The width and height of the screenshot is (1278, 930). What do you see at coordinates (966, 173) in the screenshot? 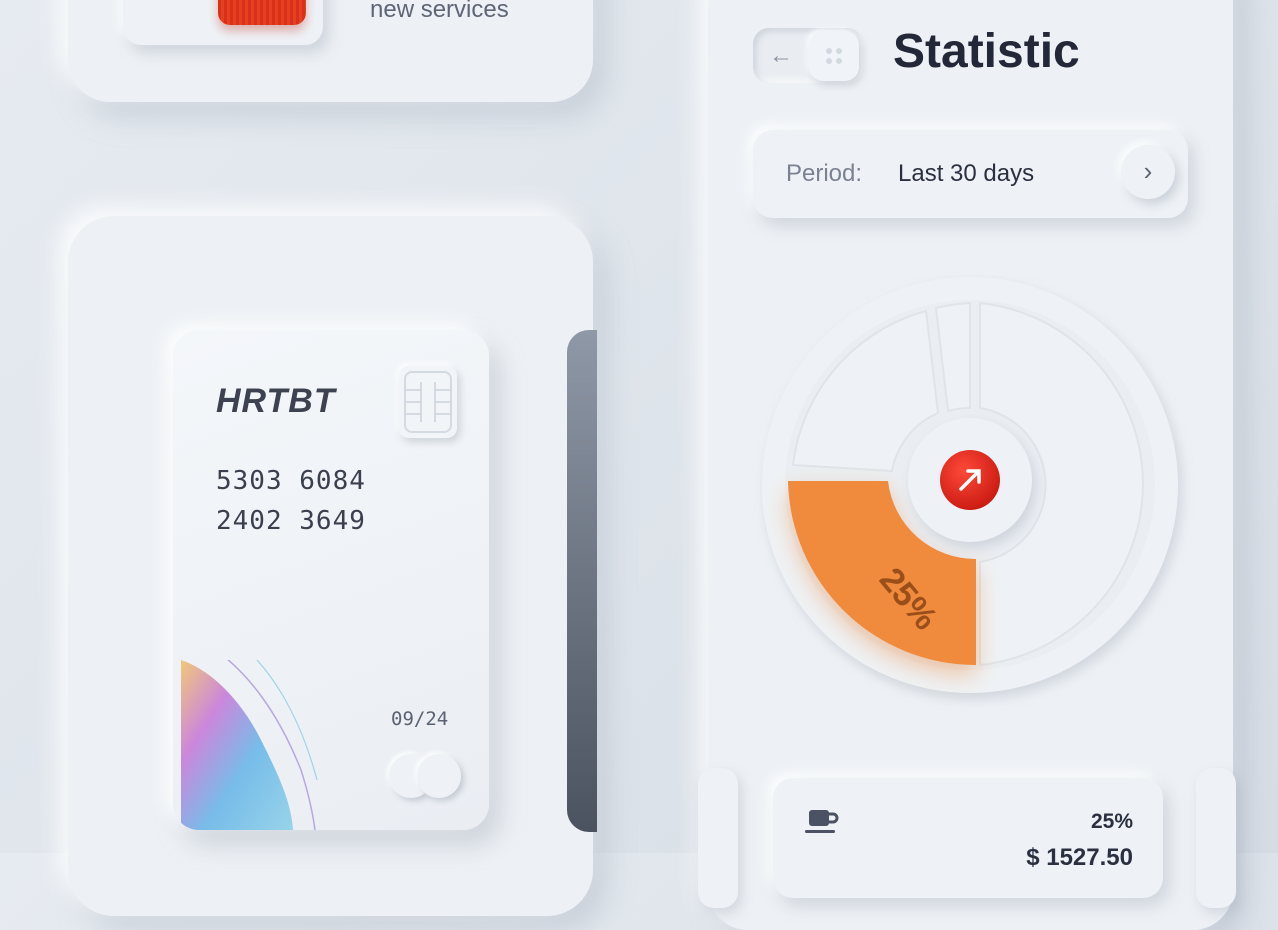
I see `period-value: Last 30 days` at bounding box center [966, 173].